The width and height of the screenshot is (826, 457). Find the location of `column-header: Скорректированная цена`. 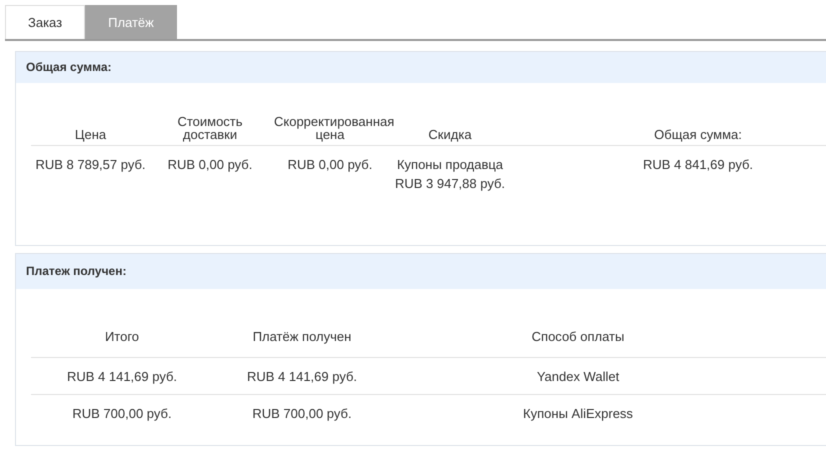

column-header: Скорректированная цена is located at coordinates (334, 128).